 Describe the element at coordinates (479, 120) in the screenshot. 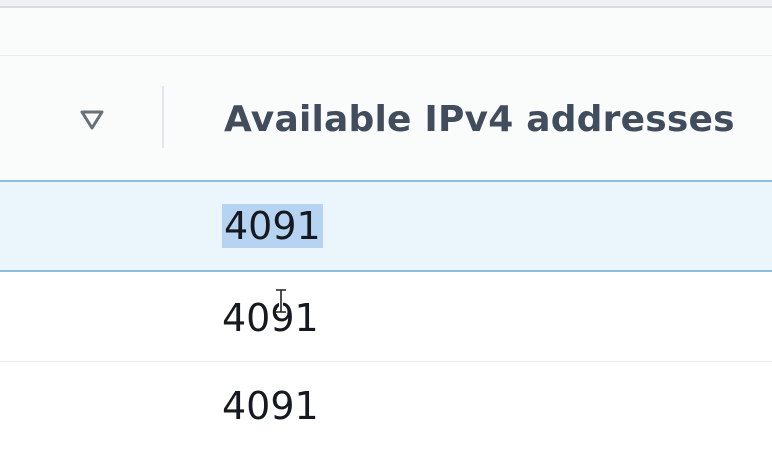

I see `column-header-available-ipv4: Available IPv4 addresses` at that location.